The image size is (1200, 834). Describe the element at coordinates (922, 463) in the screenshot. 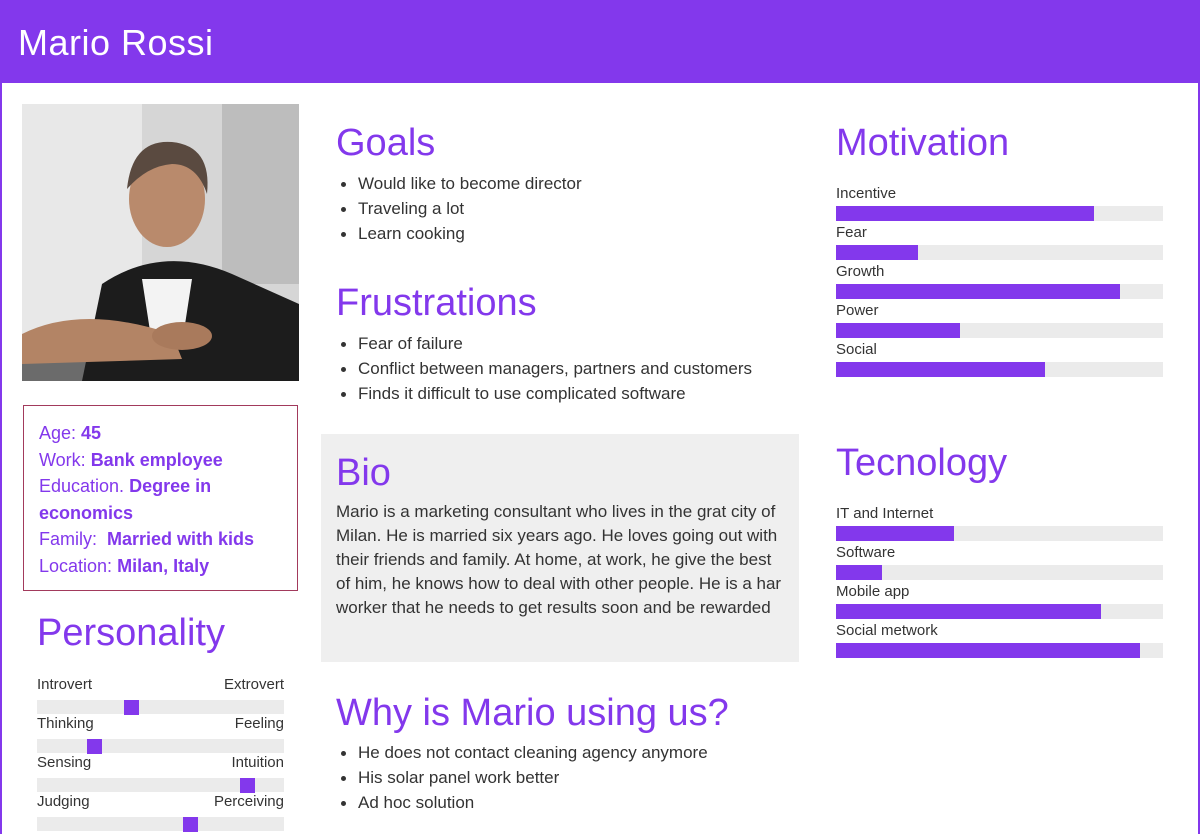

I see `technology-title: Tecnology` at that location.